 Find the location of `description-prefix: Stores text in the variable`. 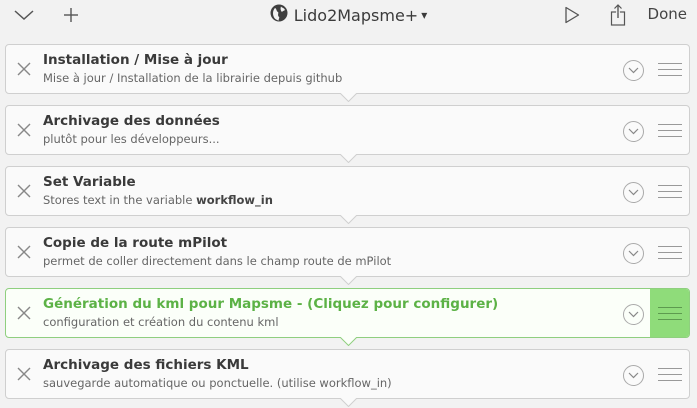

description-prefix: Stores text in the variable is located at coordinates (120, 200).